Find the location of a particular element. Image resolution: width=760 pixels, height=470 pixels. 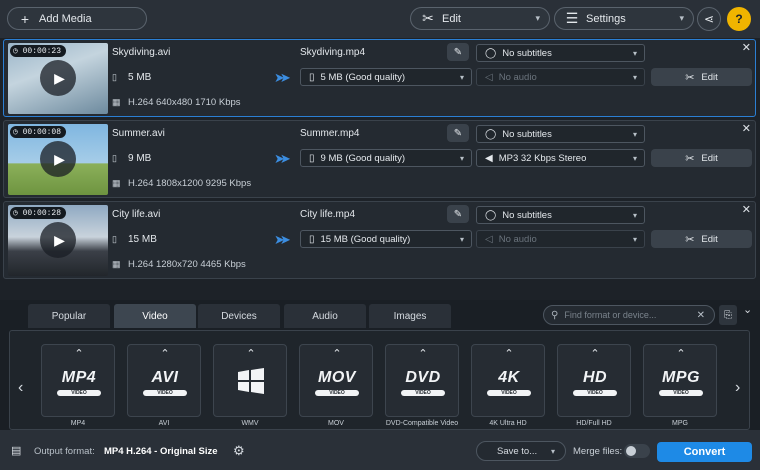

format-label: DVD-Compatible Video is located at coordinates (422, 423).